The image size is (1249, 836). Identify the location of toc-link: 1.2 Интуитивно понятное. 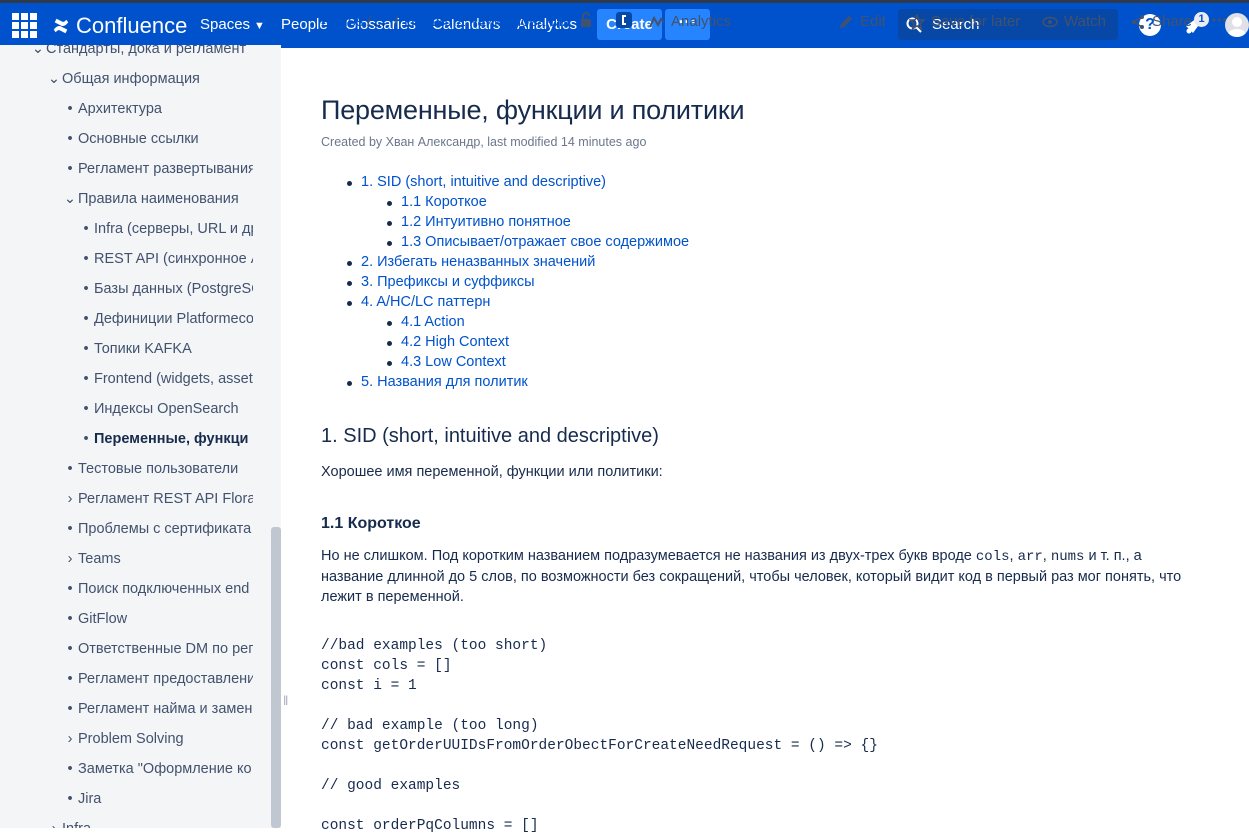
(486, 222).